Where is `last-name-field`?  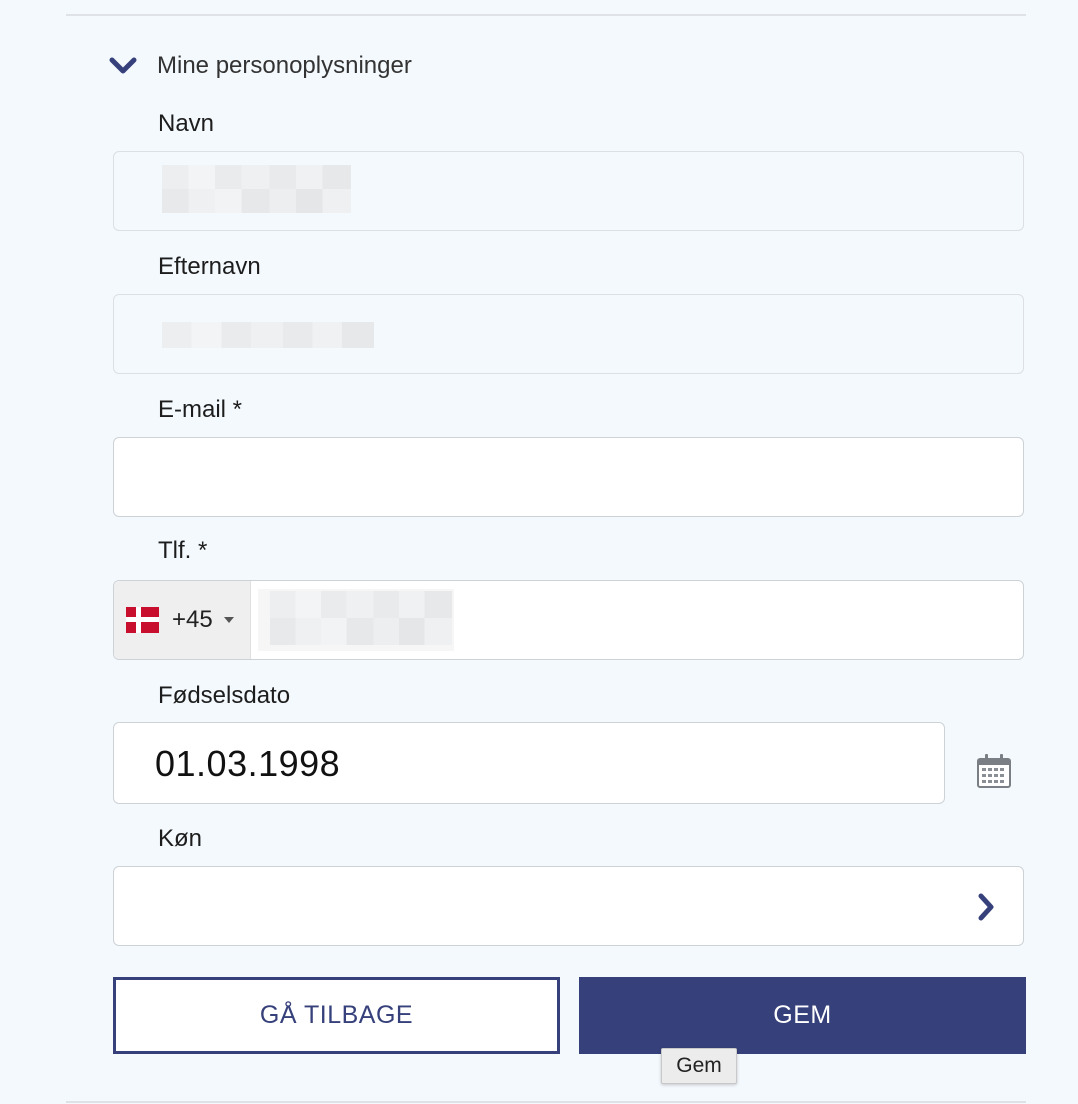 last-name-field is located at coordinates (568, 334).